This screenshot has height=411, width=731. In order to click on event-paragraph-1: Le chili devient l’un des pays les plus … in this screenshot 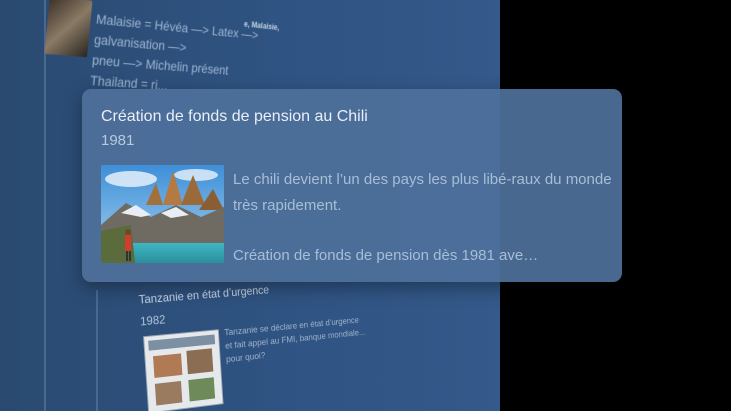, I will do `click(422, 192)`.